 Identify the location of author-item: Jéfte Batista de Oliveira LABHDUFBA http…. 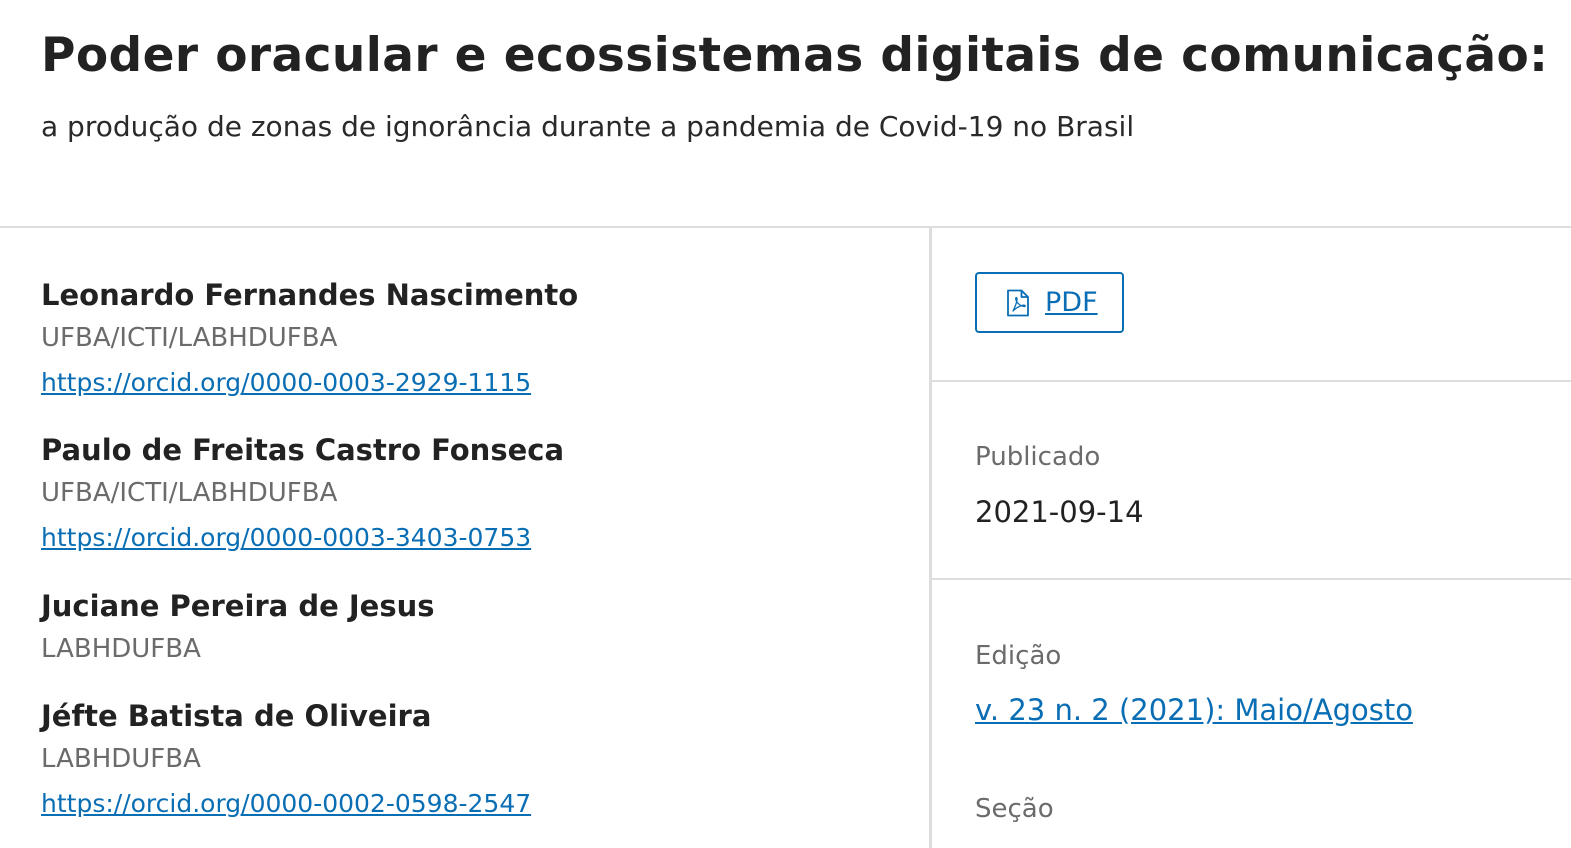
(286, 759).